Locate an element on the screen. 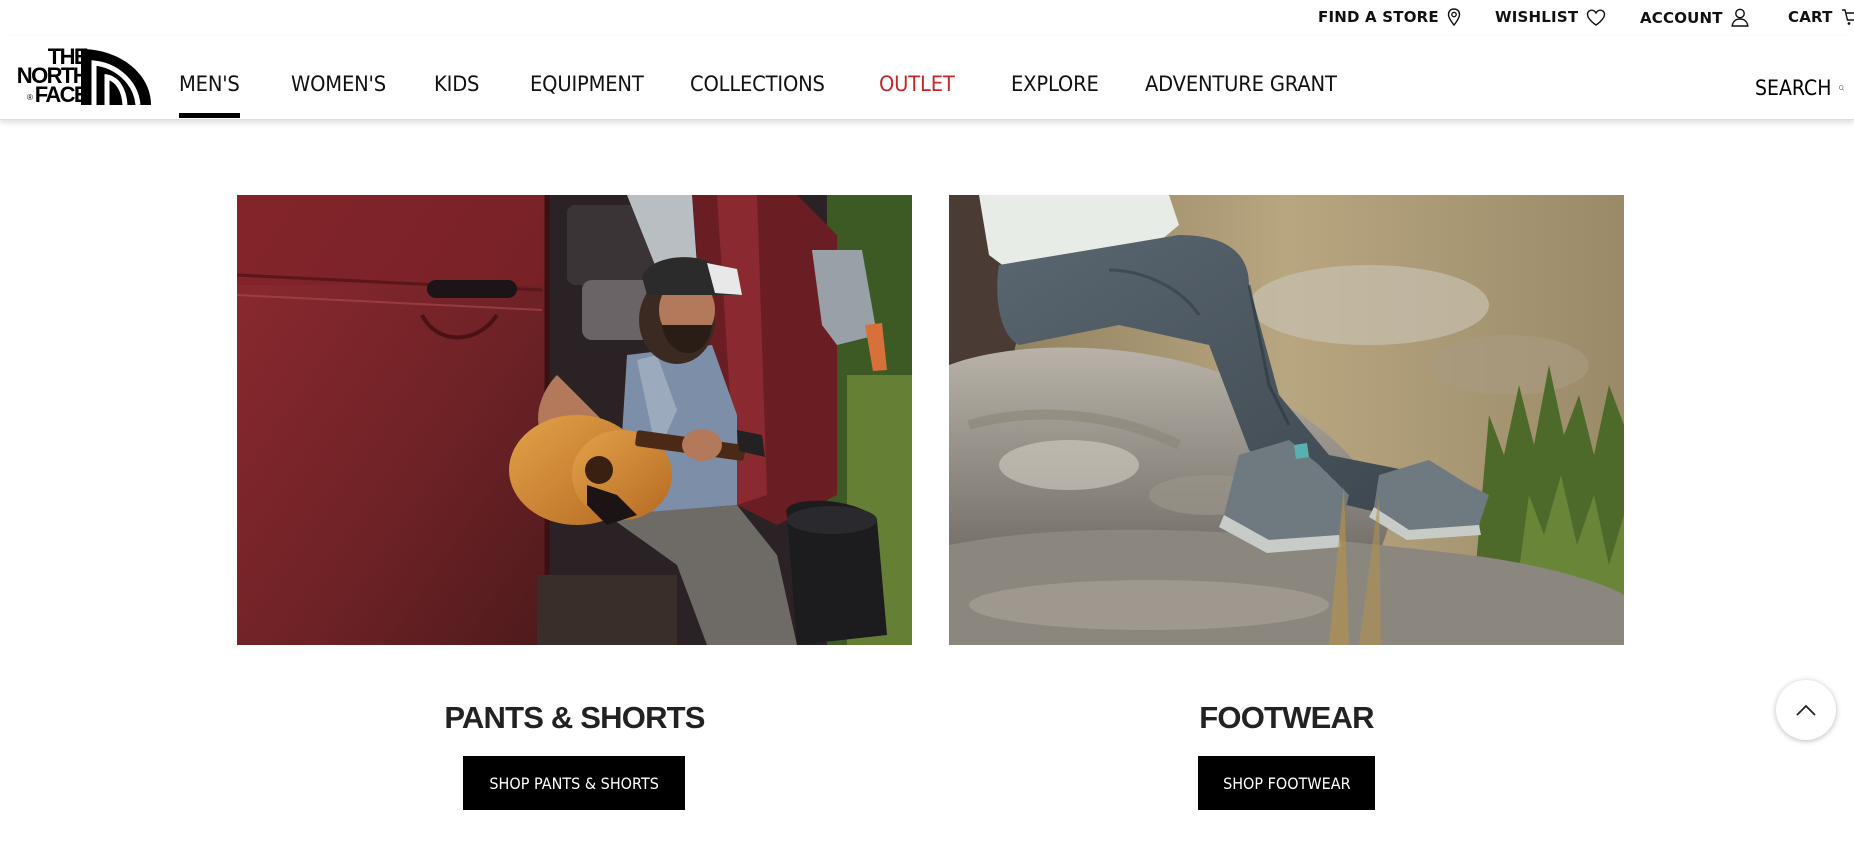  half-dome-logo-icon is located at coordinates (116, 77).